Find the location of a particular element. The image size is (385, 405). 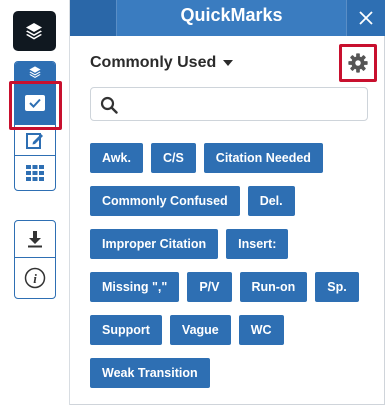

rail-group-tools: i is located at coordinates (35, 259).